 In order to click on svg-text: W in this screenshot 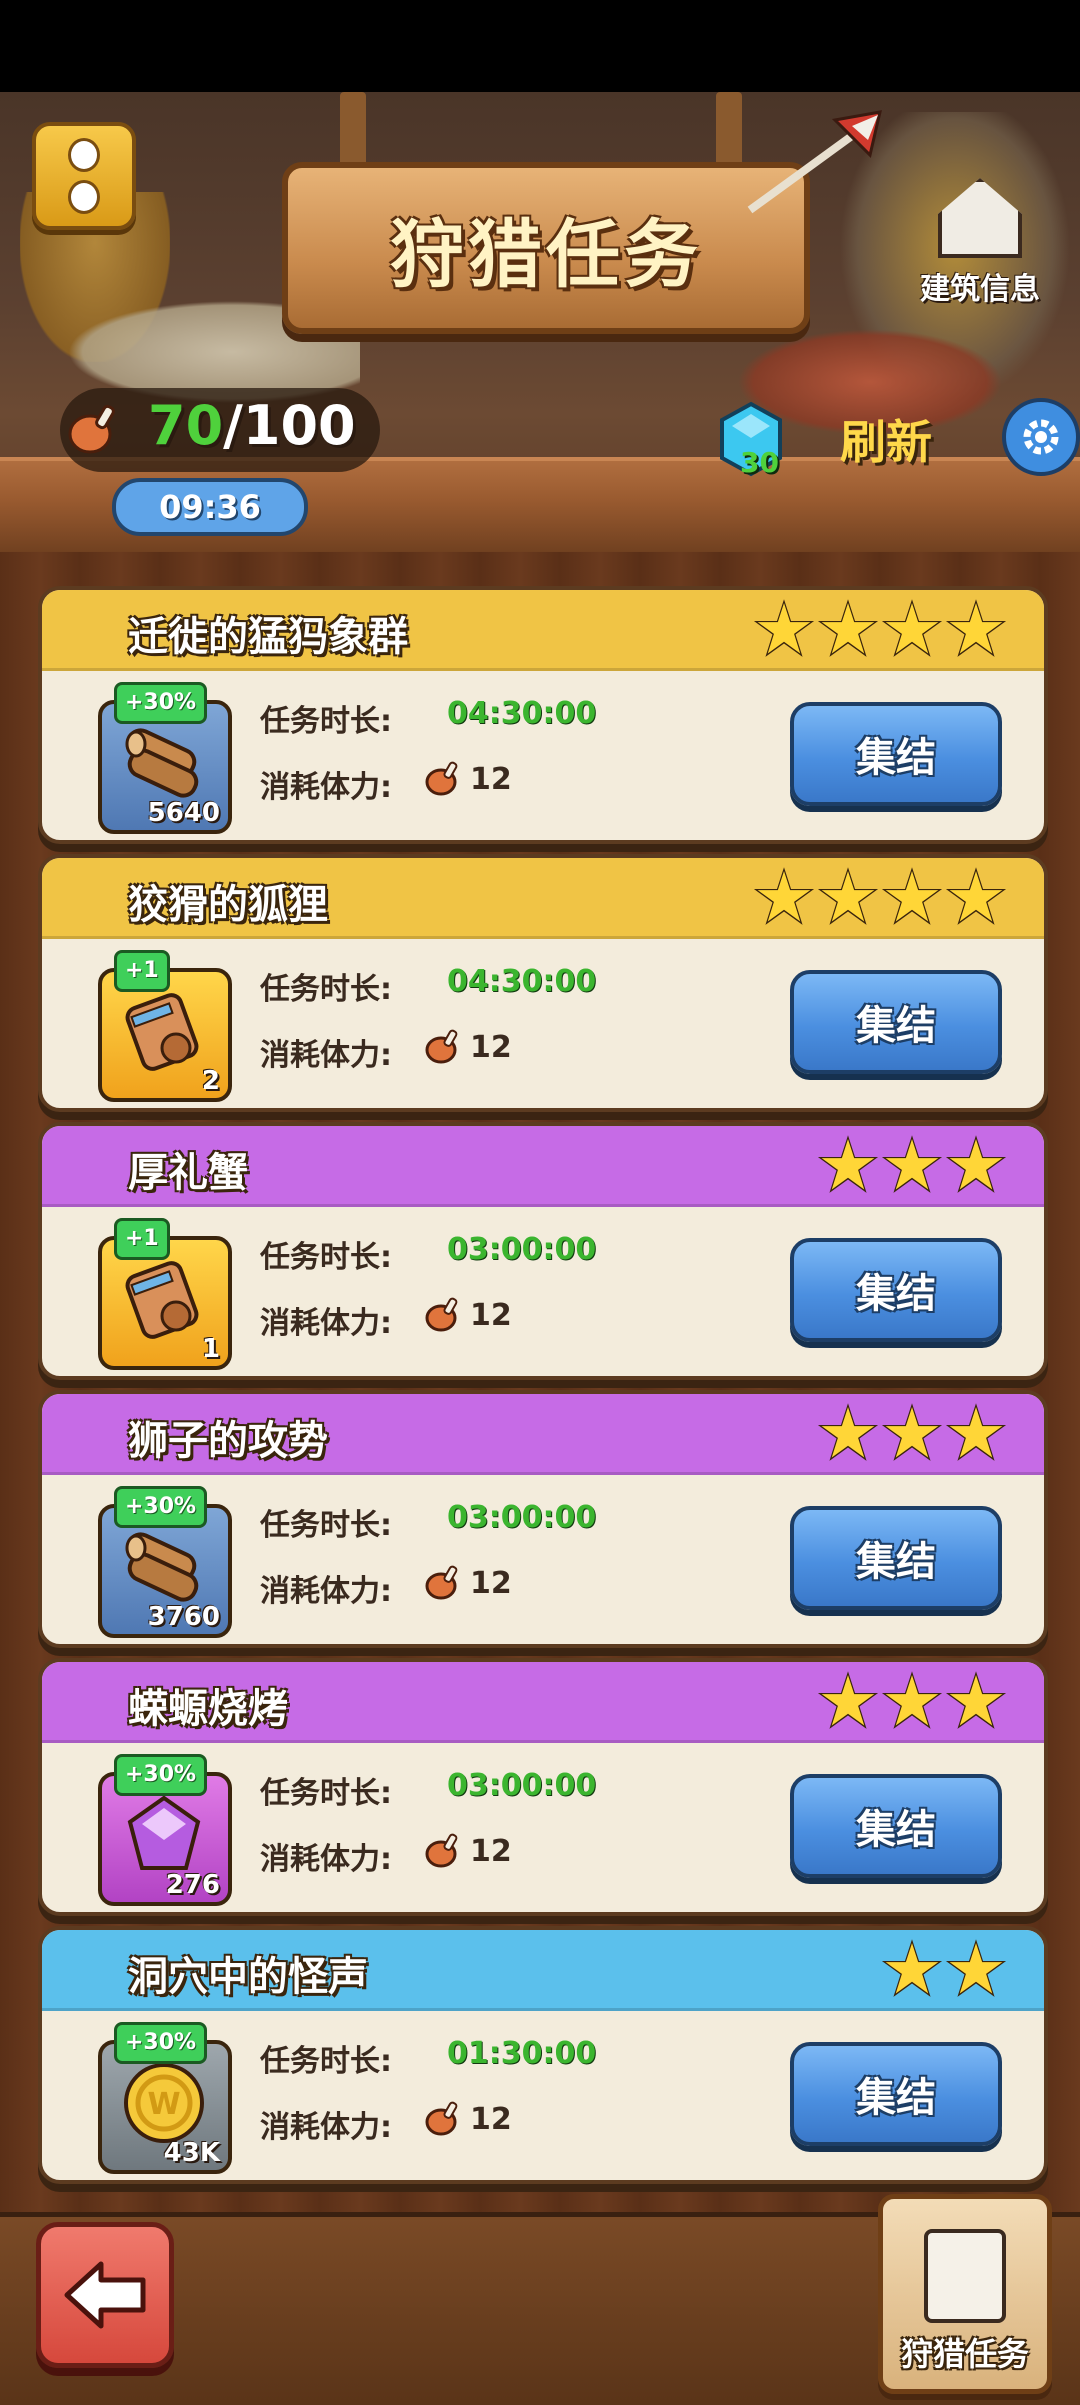, I will do `click(163, 2104)`.